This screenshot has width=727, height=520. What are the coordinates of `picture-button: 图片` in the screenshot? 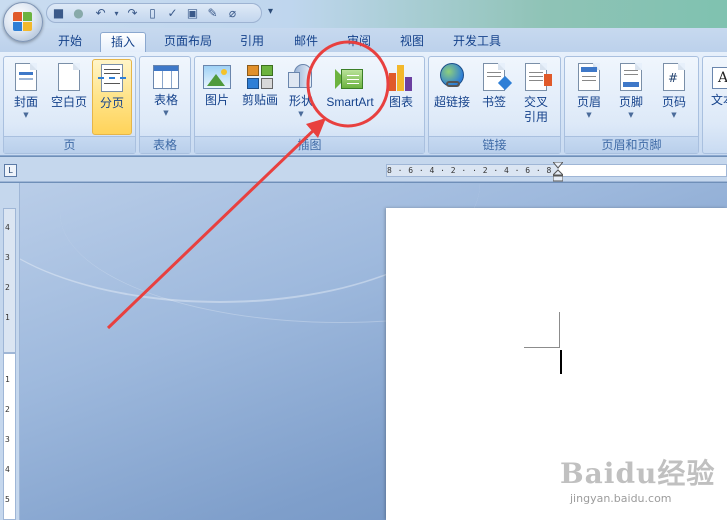 It's located at (217, 97).